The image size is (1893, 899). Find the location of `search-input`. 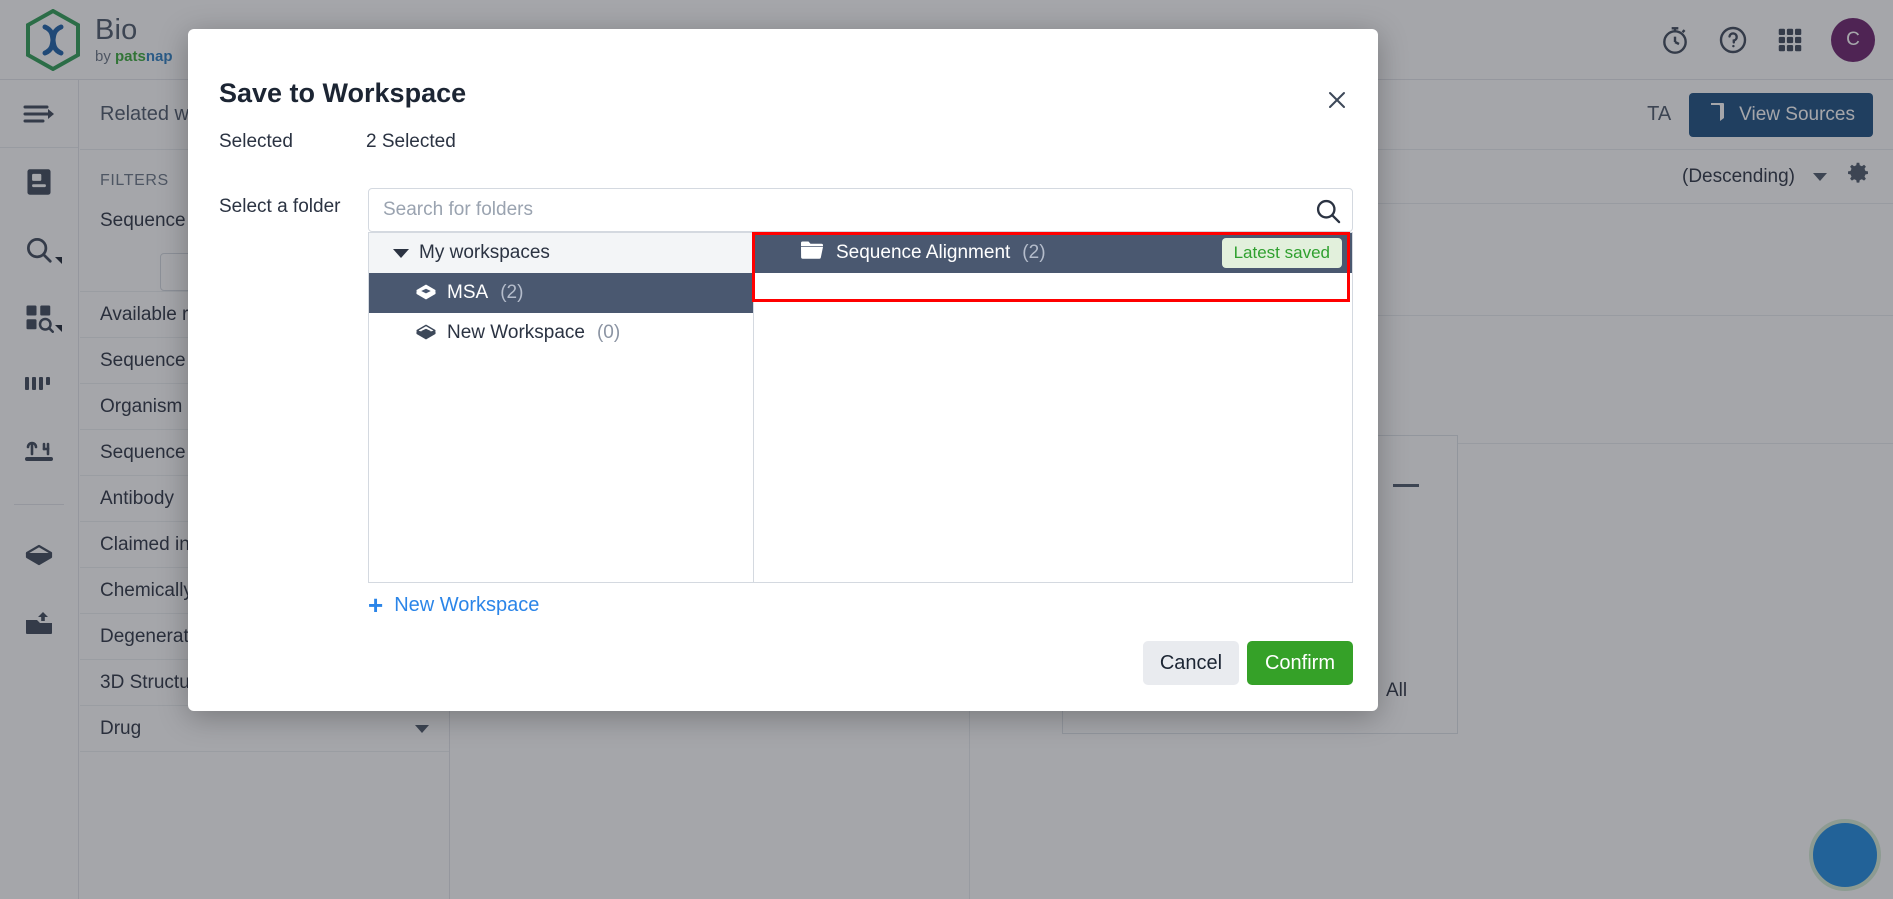

search-input is located at coordinates (834, 210).